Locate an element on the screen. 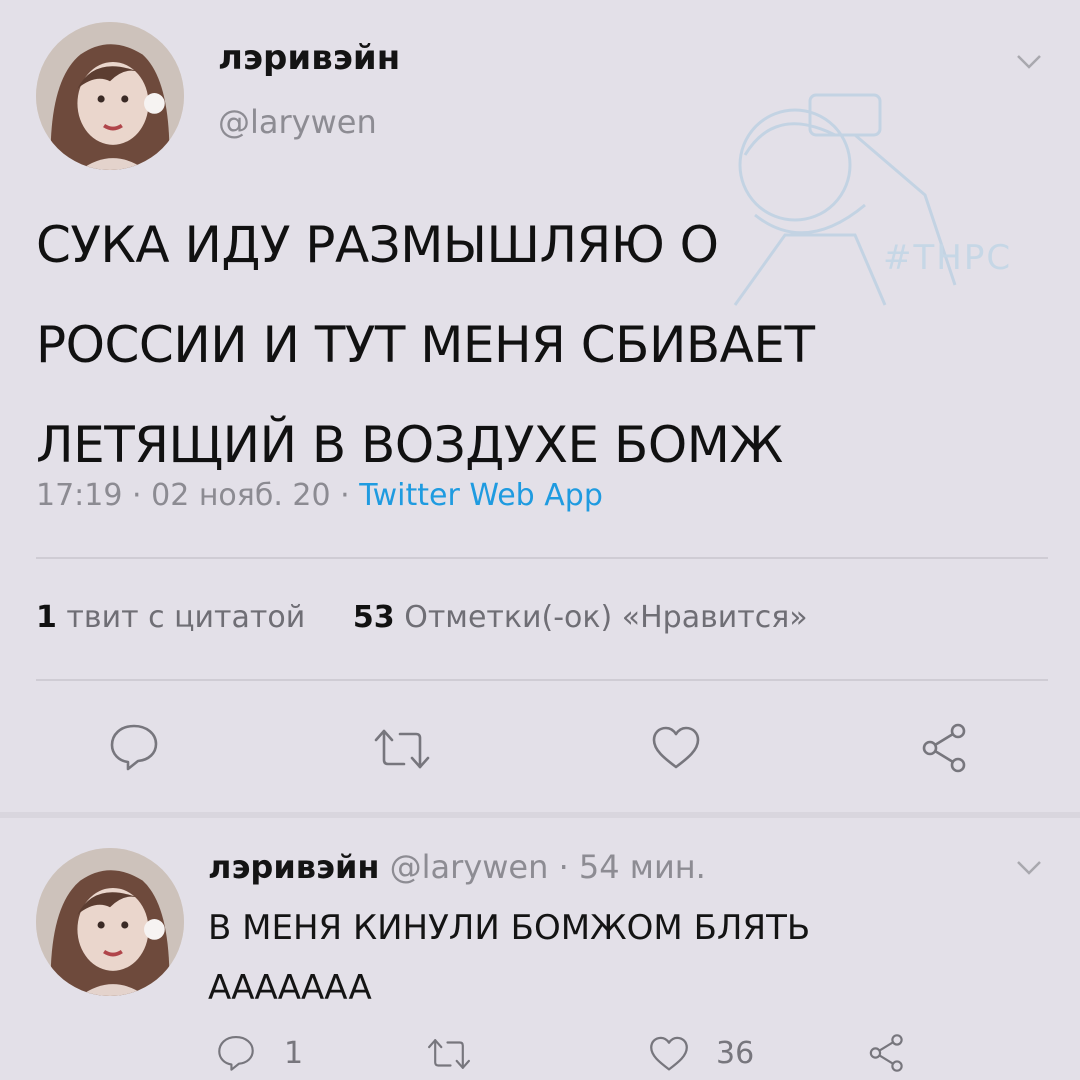  reply-display-name: лэривэйн is located at coordinates (293, 867).